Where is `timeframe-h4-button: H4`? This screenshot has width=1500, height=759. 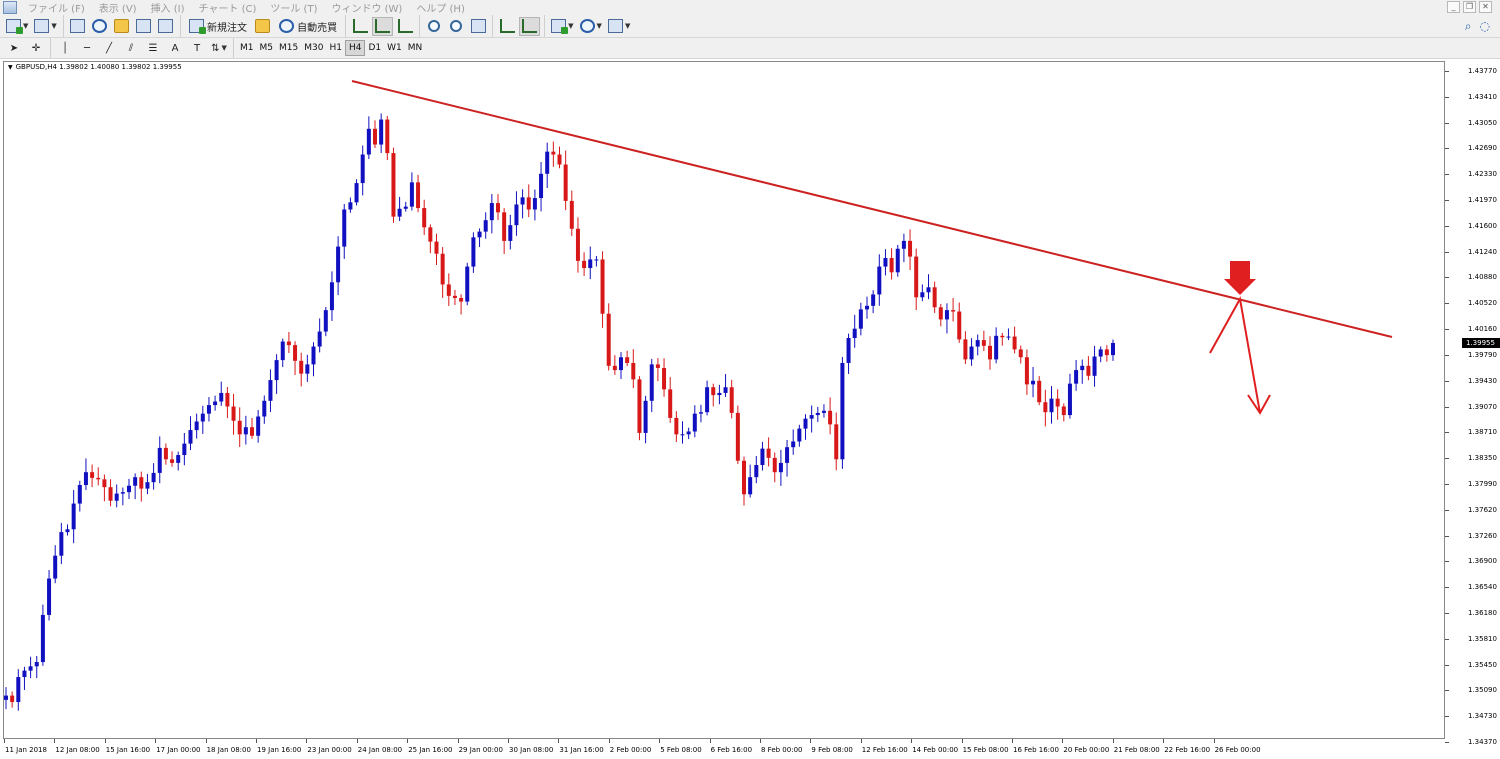
timeframe-h4-button: H4 is located at coordinates (355, 48).